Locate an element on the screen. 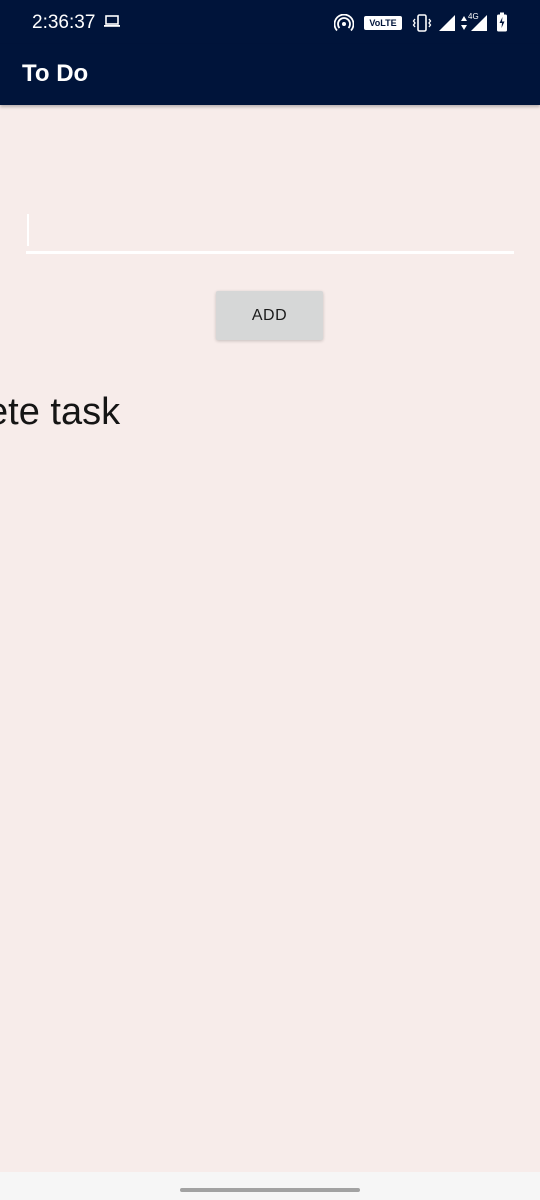 This screenshot has height=1200, width=540. status-bar: 2:36:37 VoLTE 4G is located at coordinates (270, 22).